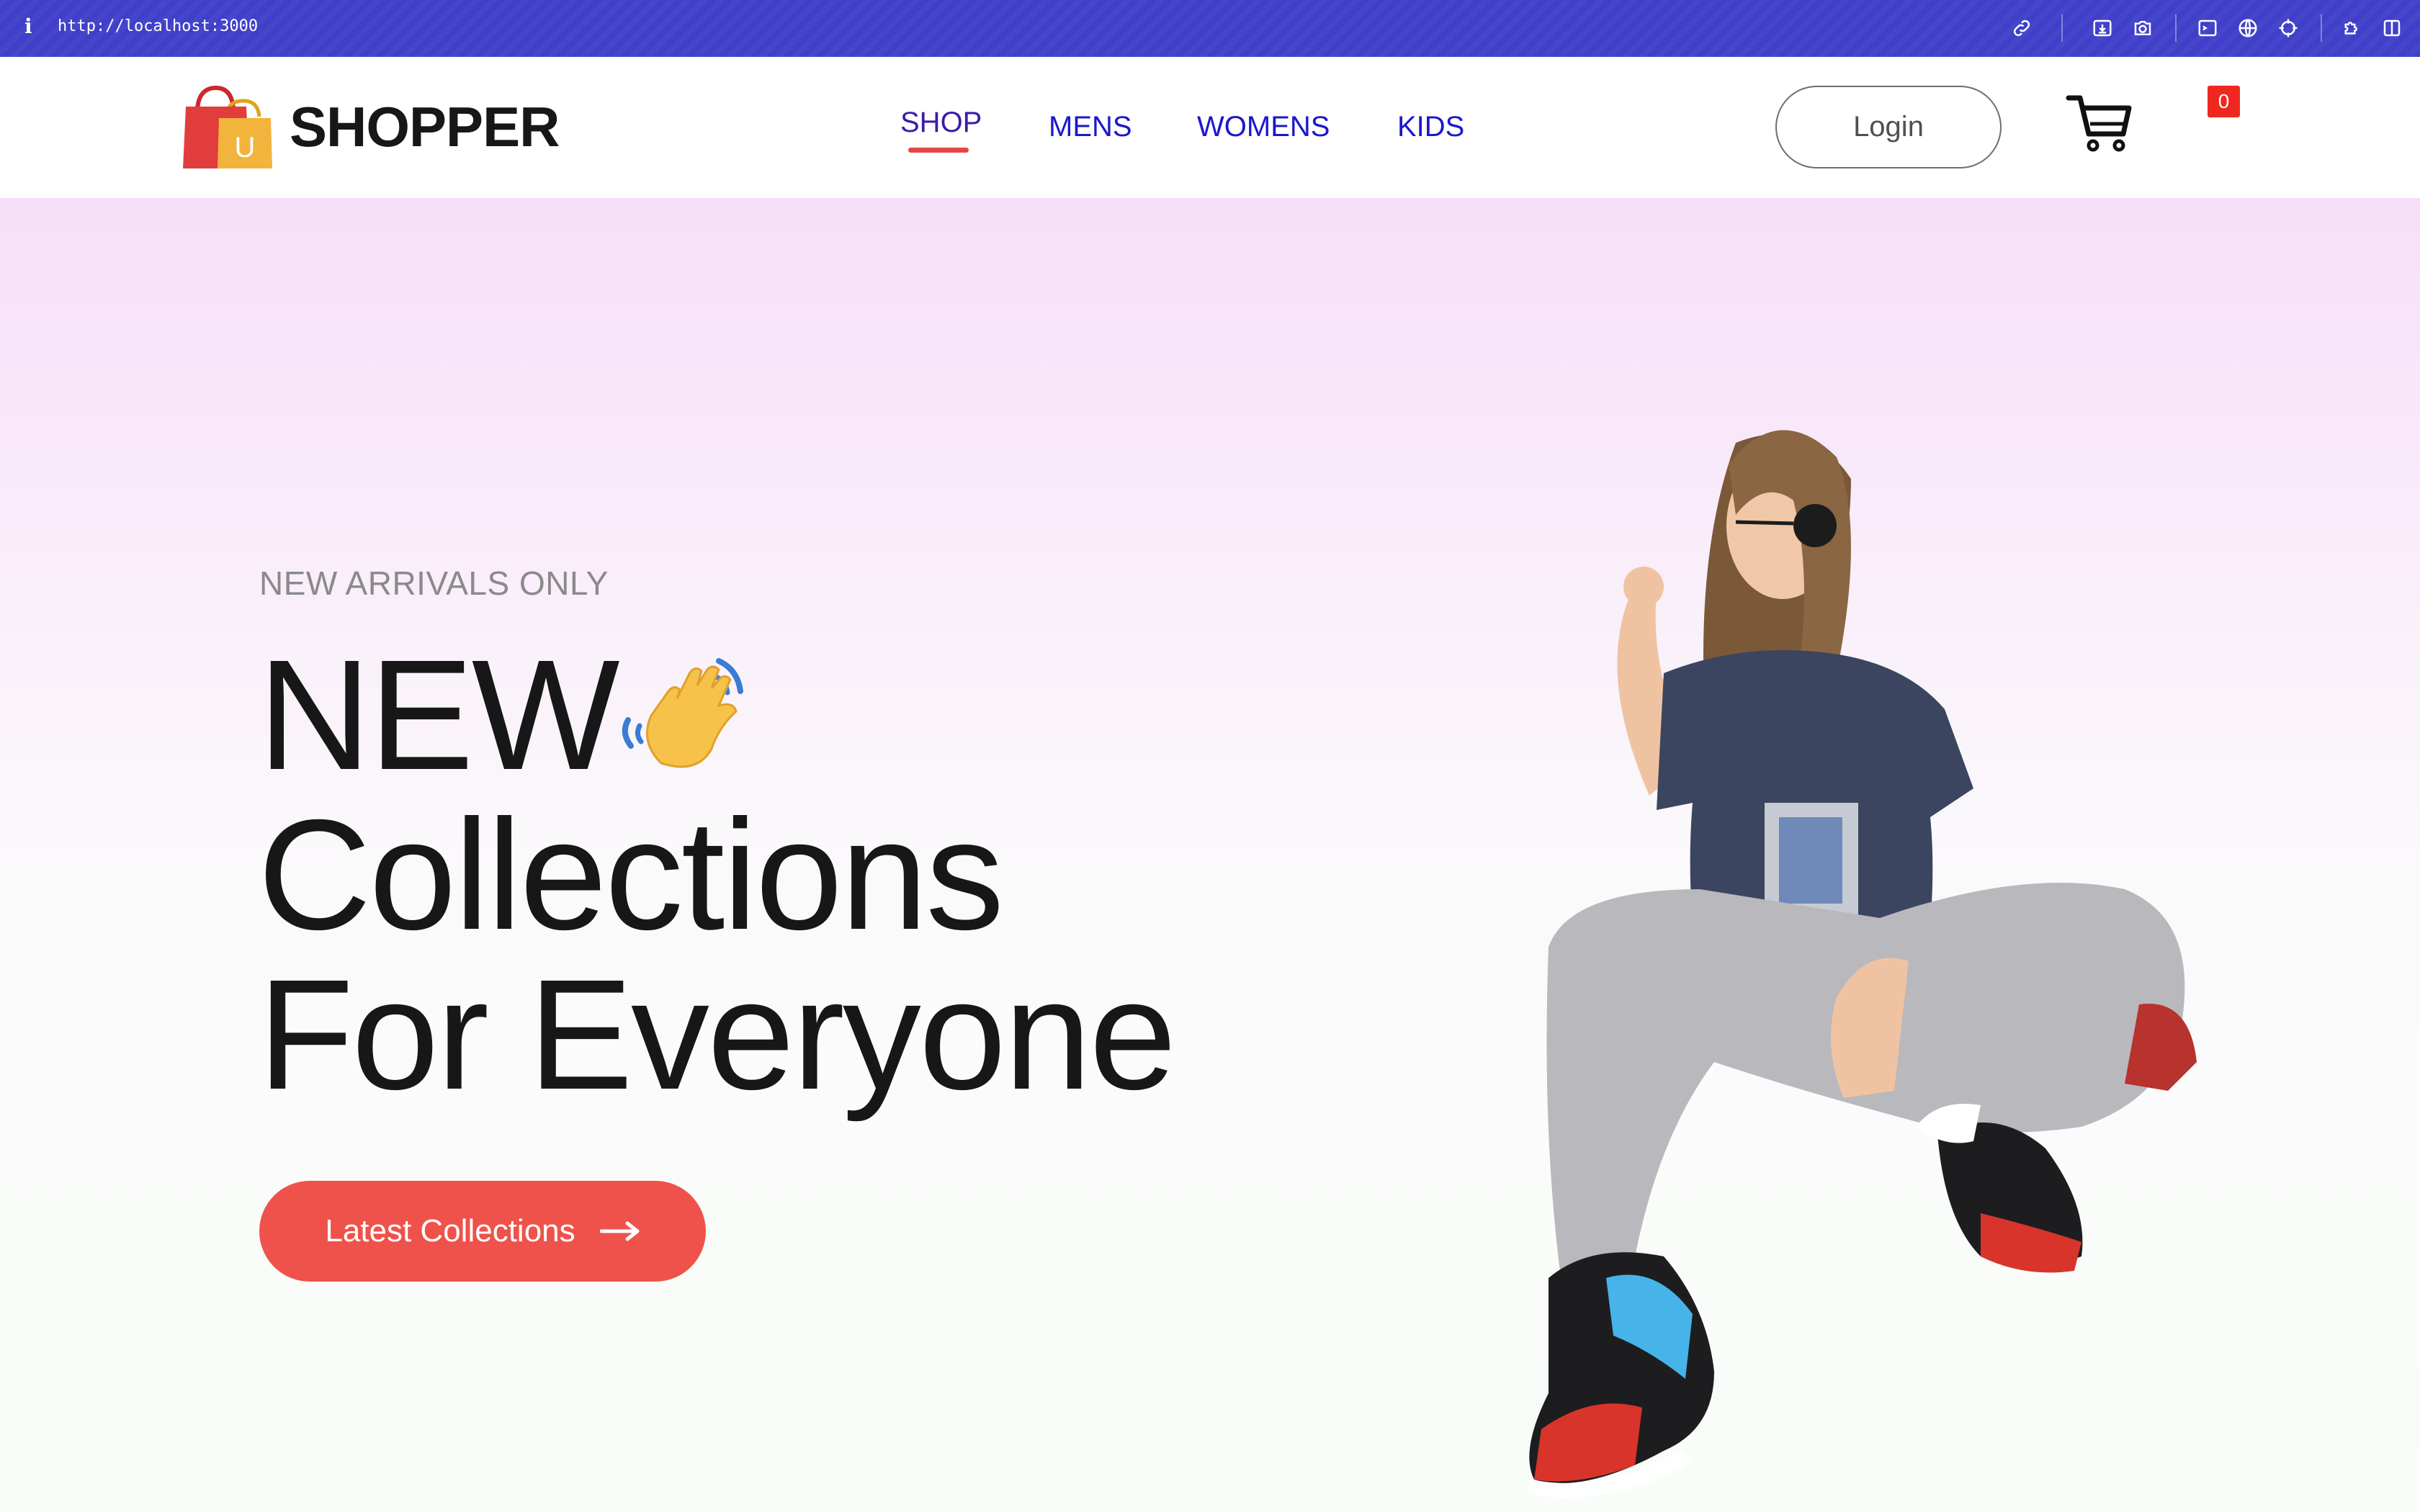  Describe the element at coordinates (1888, 127) in the screenshot. I see `login-button: Login` at that location.